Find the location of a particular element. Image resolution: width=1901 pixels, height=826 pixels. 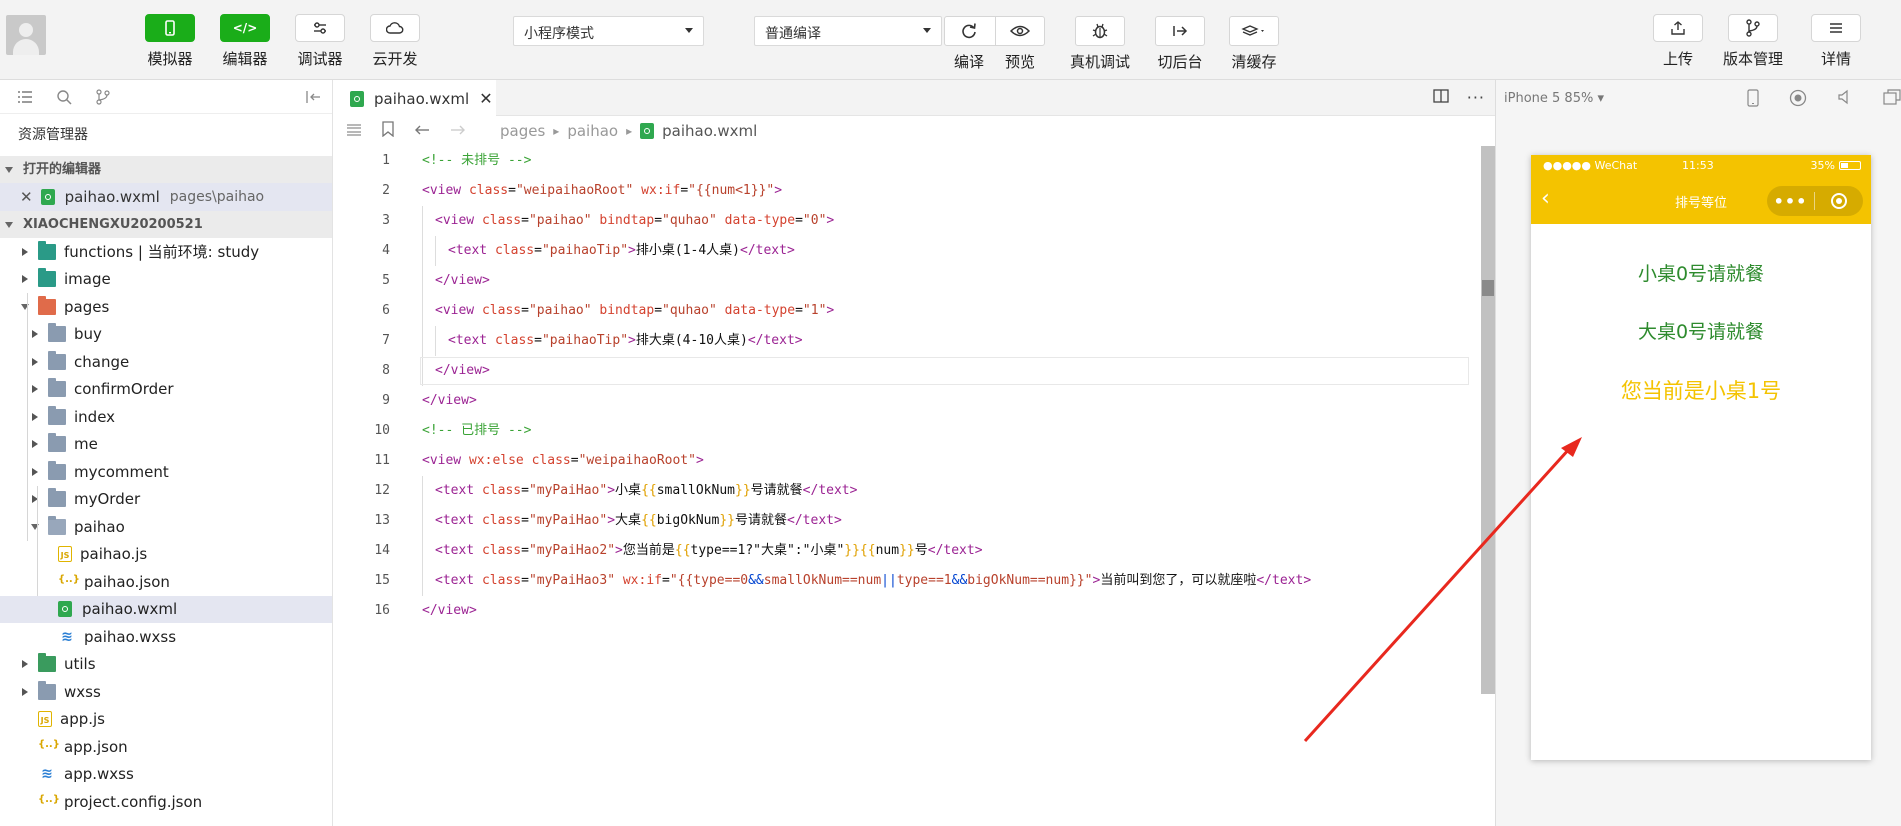

open-editor-item: ✕ paihao.wxml pages\paihao is located at coordinates (166, 197).